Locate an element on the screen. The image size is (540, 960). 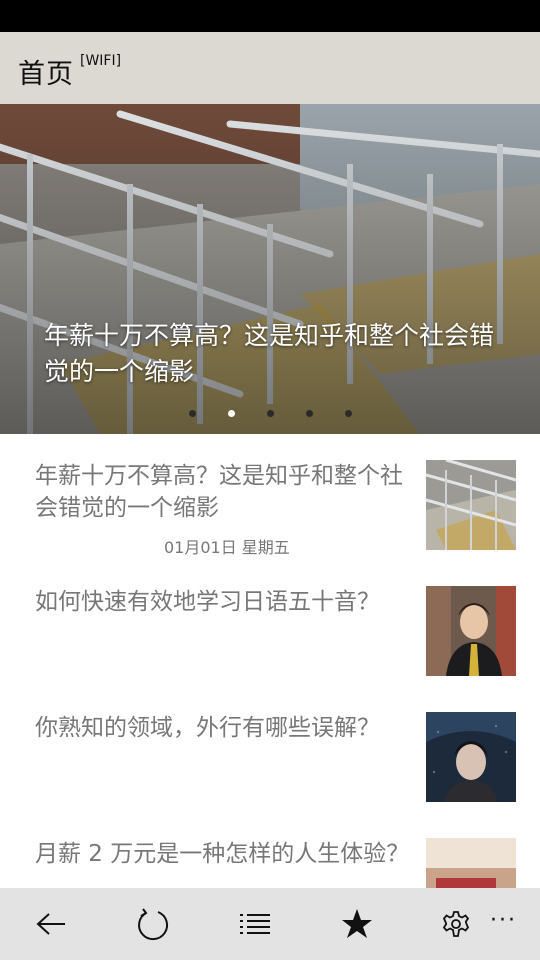
article-item: 你熟知的领域，外行有哪些误解？ is located at coordinates (270, 749).